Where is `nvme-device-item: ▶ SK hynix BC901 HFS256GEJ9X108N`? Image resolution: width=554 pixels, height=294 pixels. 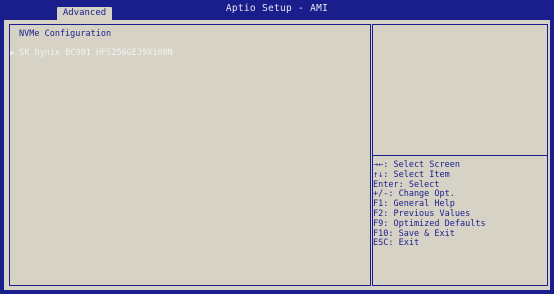 nvme-device-item: ▶ SK hynix BC901 HFS256GEJ9X108N is located at coordinates (91, 53).